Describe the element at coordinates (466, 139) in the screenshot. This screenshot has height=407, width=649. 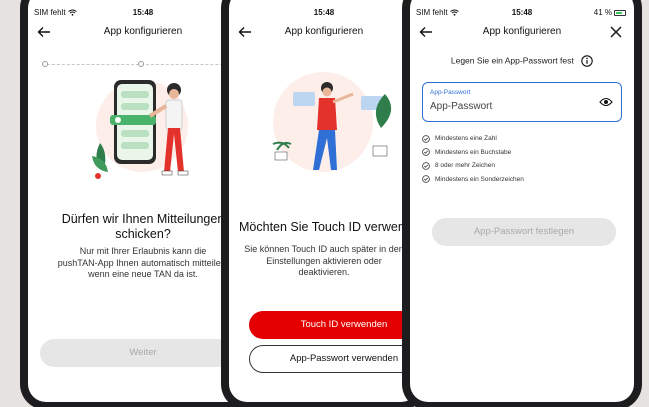
I see `rule-text: Mindestens eine Zahl` at that location.